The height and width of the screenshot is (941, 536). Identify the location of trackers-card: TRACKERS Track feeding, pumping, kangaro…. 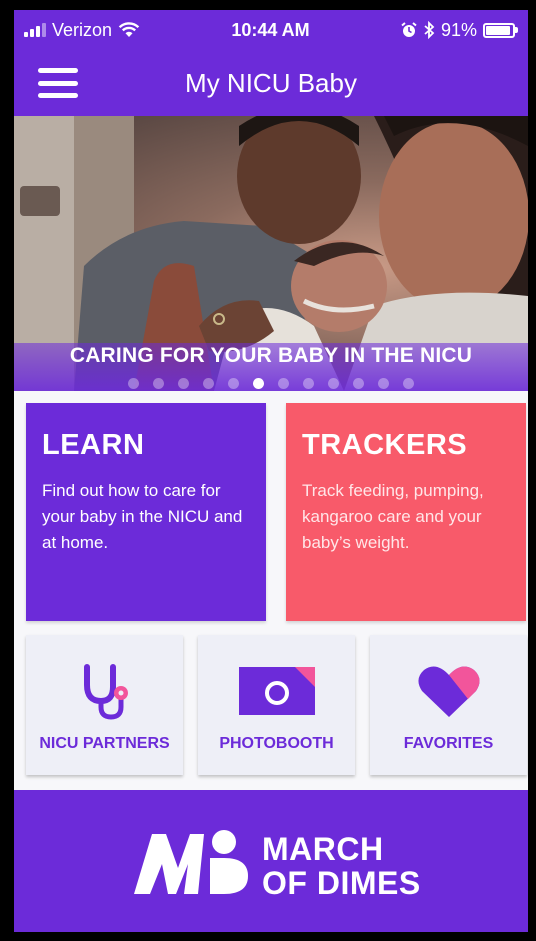
(406, 512).